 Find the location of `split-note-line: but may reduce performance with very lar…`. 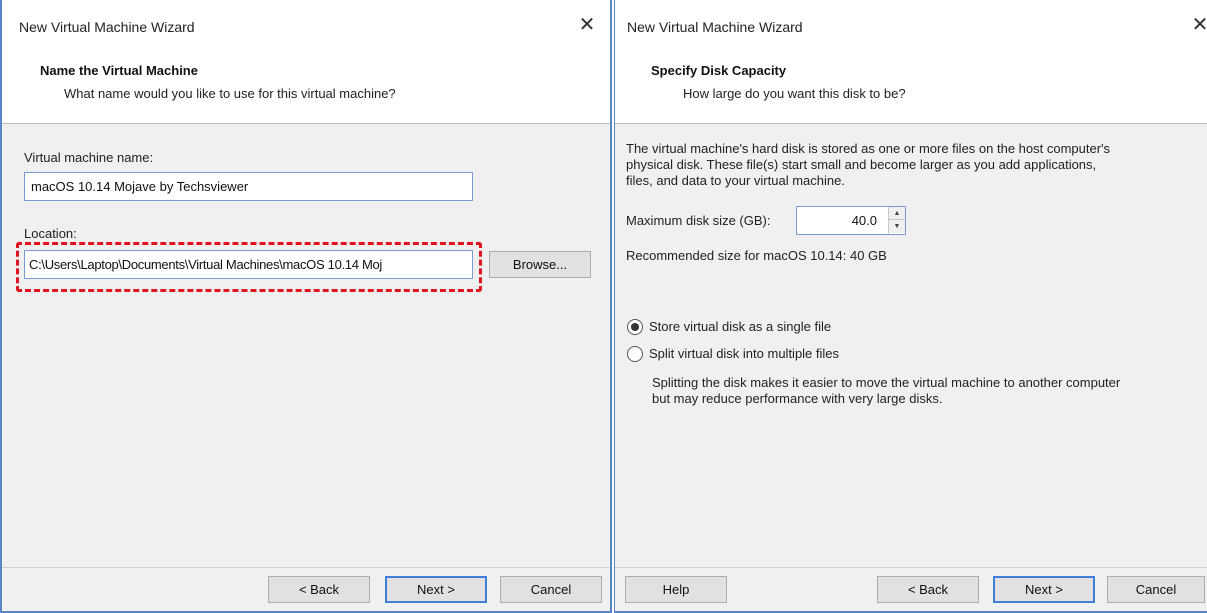

split-note-line: but may reduce performance with very lar… is located at coordinates (797, 398).